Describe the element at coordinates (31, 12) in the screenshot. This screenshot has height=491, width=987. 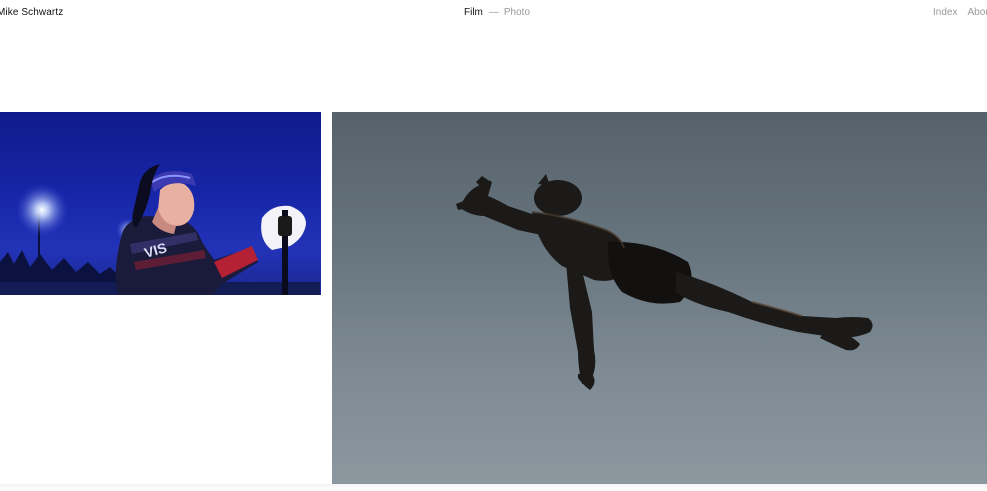
I see `site-name-link: Mike Schwartz` at that location.